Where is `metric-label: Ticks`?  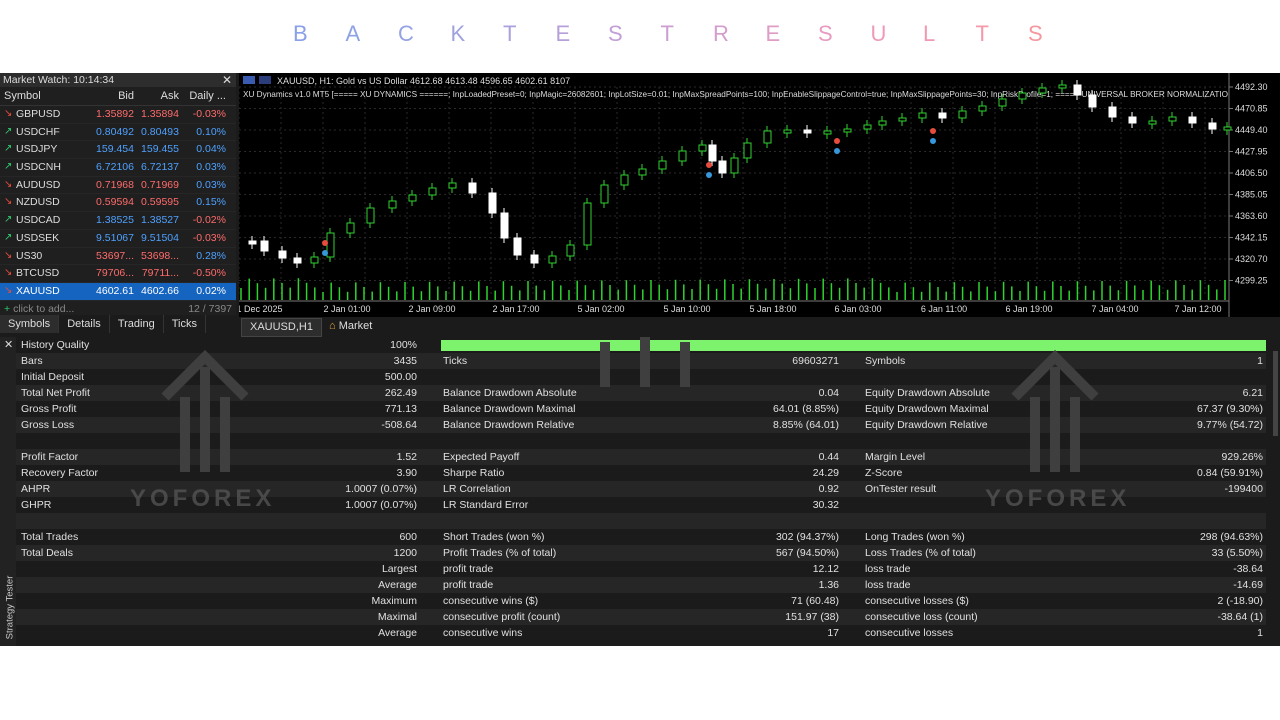 metric-label: Ticks is located at coordinates (455, 361).